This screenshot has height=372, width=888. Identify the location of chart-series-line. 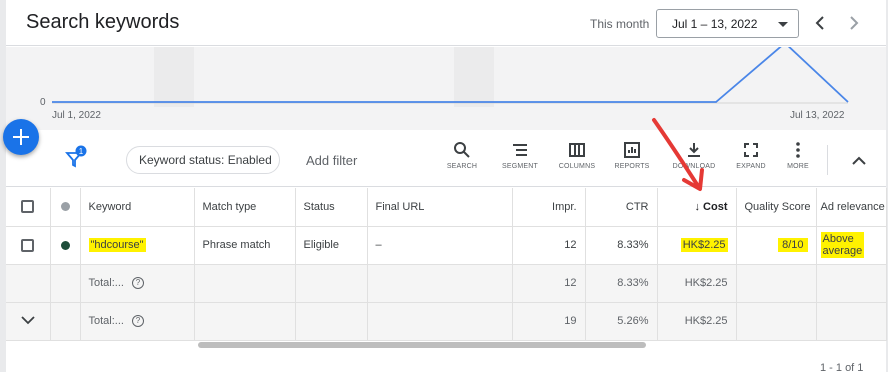
(450, 75).